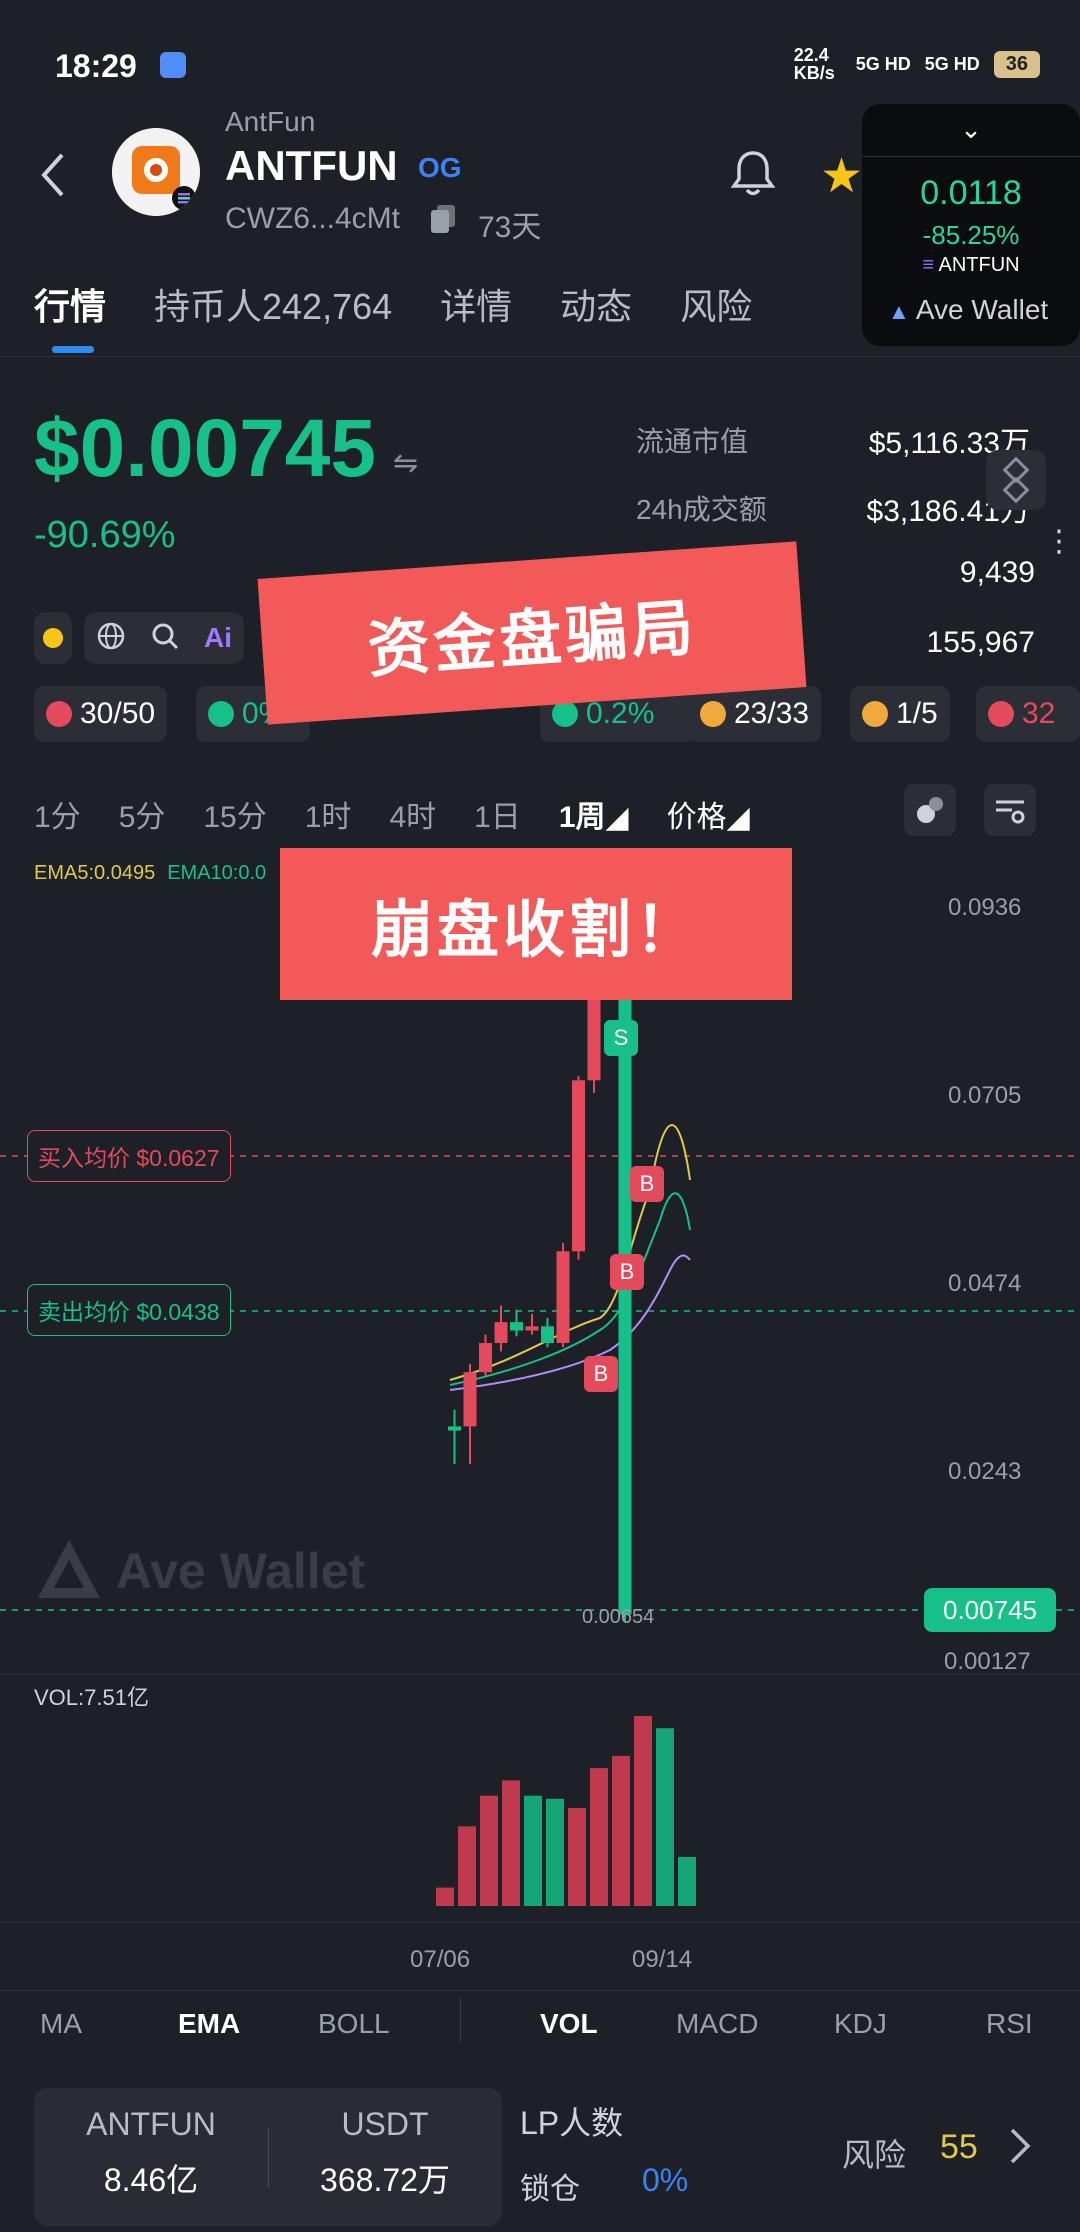 The width and height of the screenshot is (1080, 2232). Describe the element at coordinates (569, 2024) in the screenshot. I see `ind-vol: VOL` at that location.